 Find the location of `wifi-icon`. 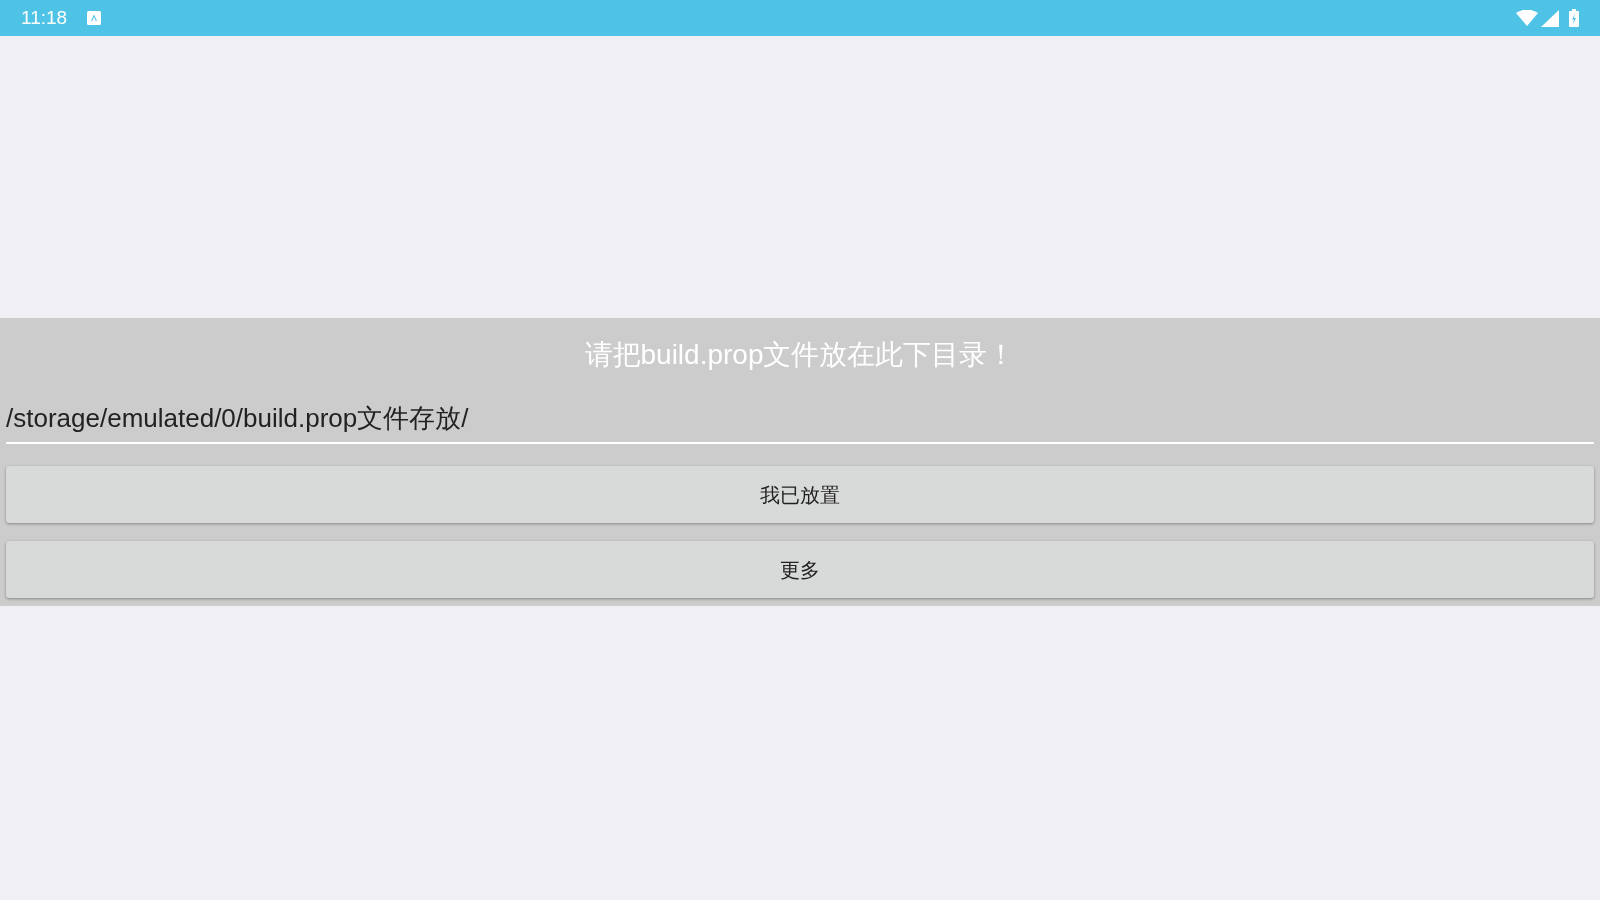

wifi-icon is located at coordinates (1527, 18).